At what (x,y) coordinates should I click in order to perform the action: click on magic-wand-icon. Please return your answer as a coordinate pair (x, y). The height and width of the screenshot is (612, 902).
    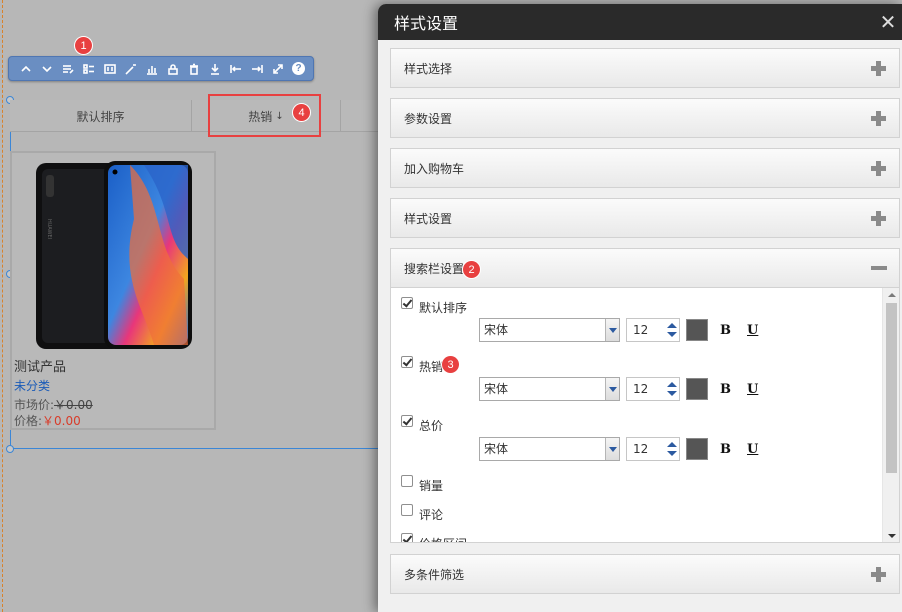
    Looking at the image, I should click on (130, 68).